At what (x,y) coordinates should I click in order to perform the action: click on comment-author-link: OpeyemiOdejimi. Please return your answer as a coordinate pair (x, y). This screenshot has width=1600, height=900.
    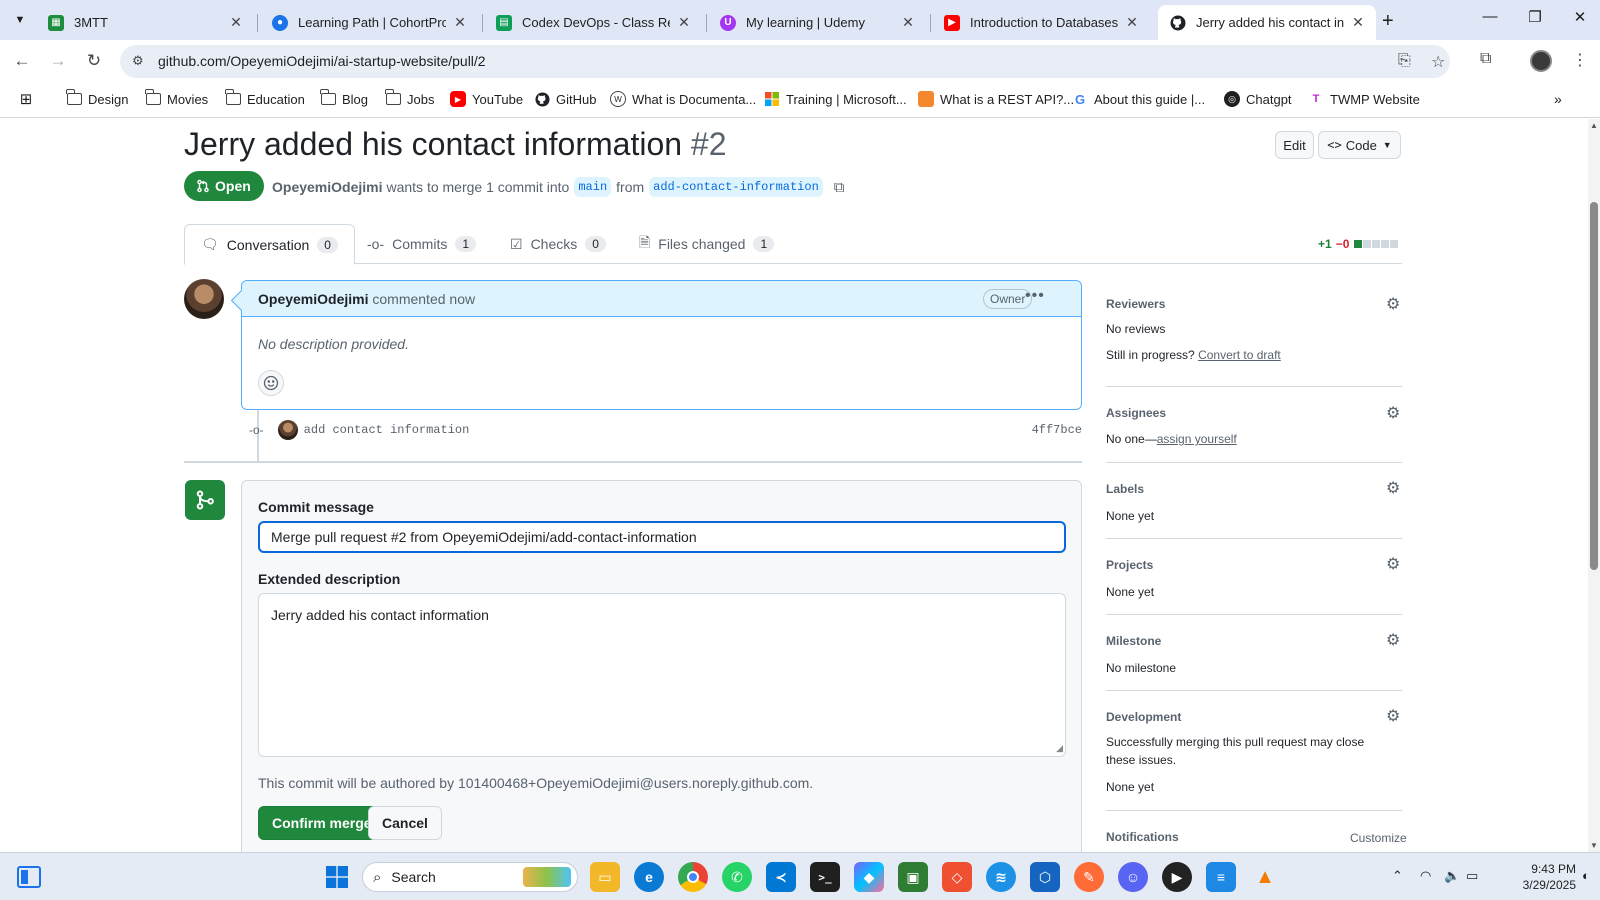
    Looking at the image, I should click on (313, 299).